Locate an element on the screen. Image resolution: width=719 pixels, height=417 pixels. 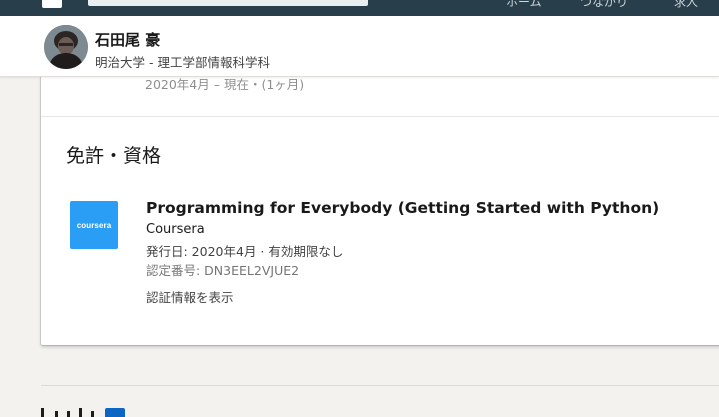
footer-logo-box is located at coordinates (115, 412).